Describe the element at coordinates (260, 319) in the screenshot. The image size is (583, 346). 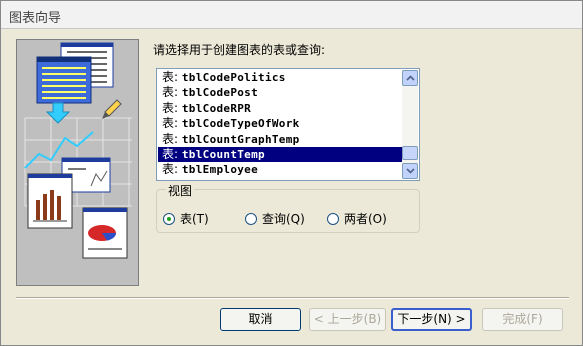
I see `cancel-button: 取消` at that location.